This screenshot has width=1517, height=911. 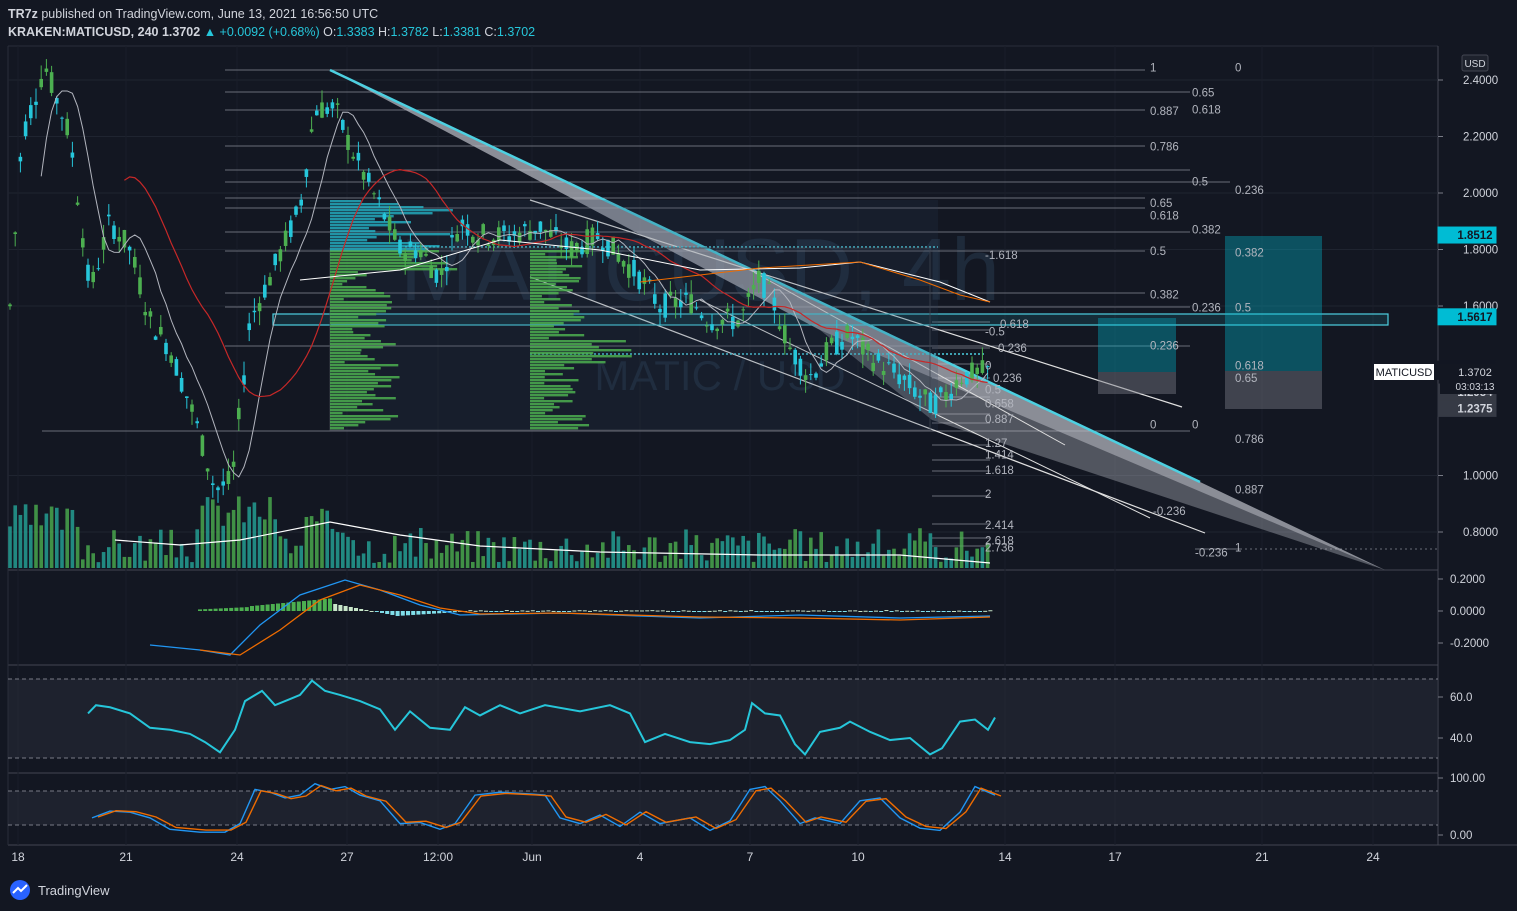 What do you see at coordinates (59, 890) in the screenshot?
I see `footer-brand: TradingView` at bounding box center [59, 890].